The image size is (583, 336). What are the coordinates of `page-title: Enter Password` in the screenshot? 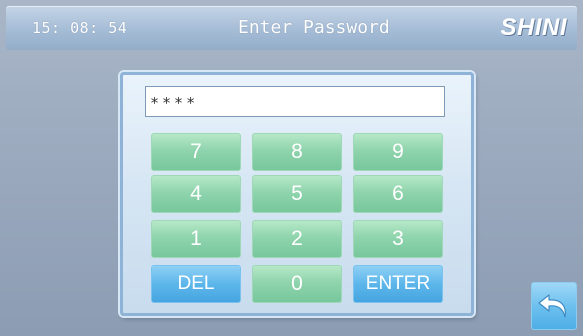 It's located at (314, 27).